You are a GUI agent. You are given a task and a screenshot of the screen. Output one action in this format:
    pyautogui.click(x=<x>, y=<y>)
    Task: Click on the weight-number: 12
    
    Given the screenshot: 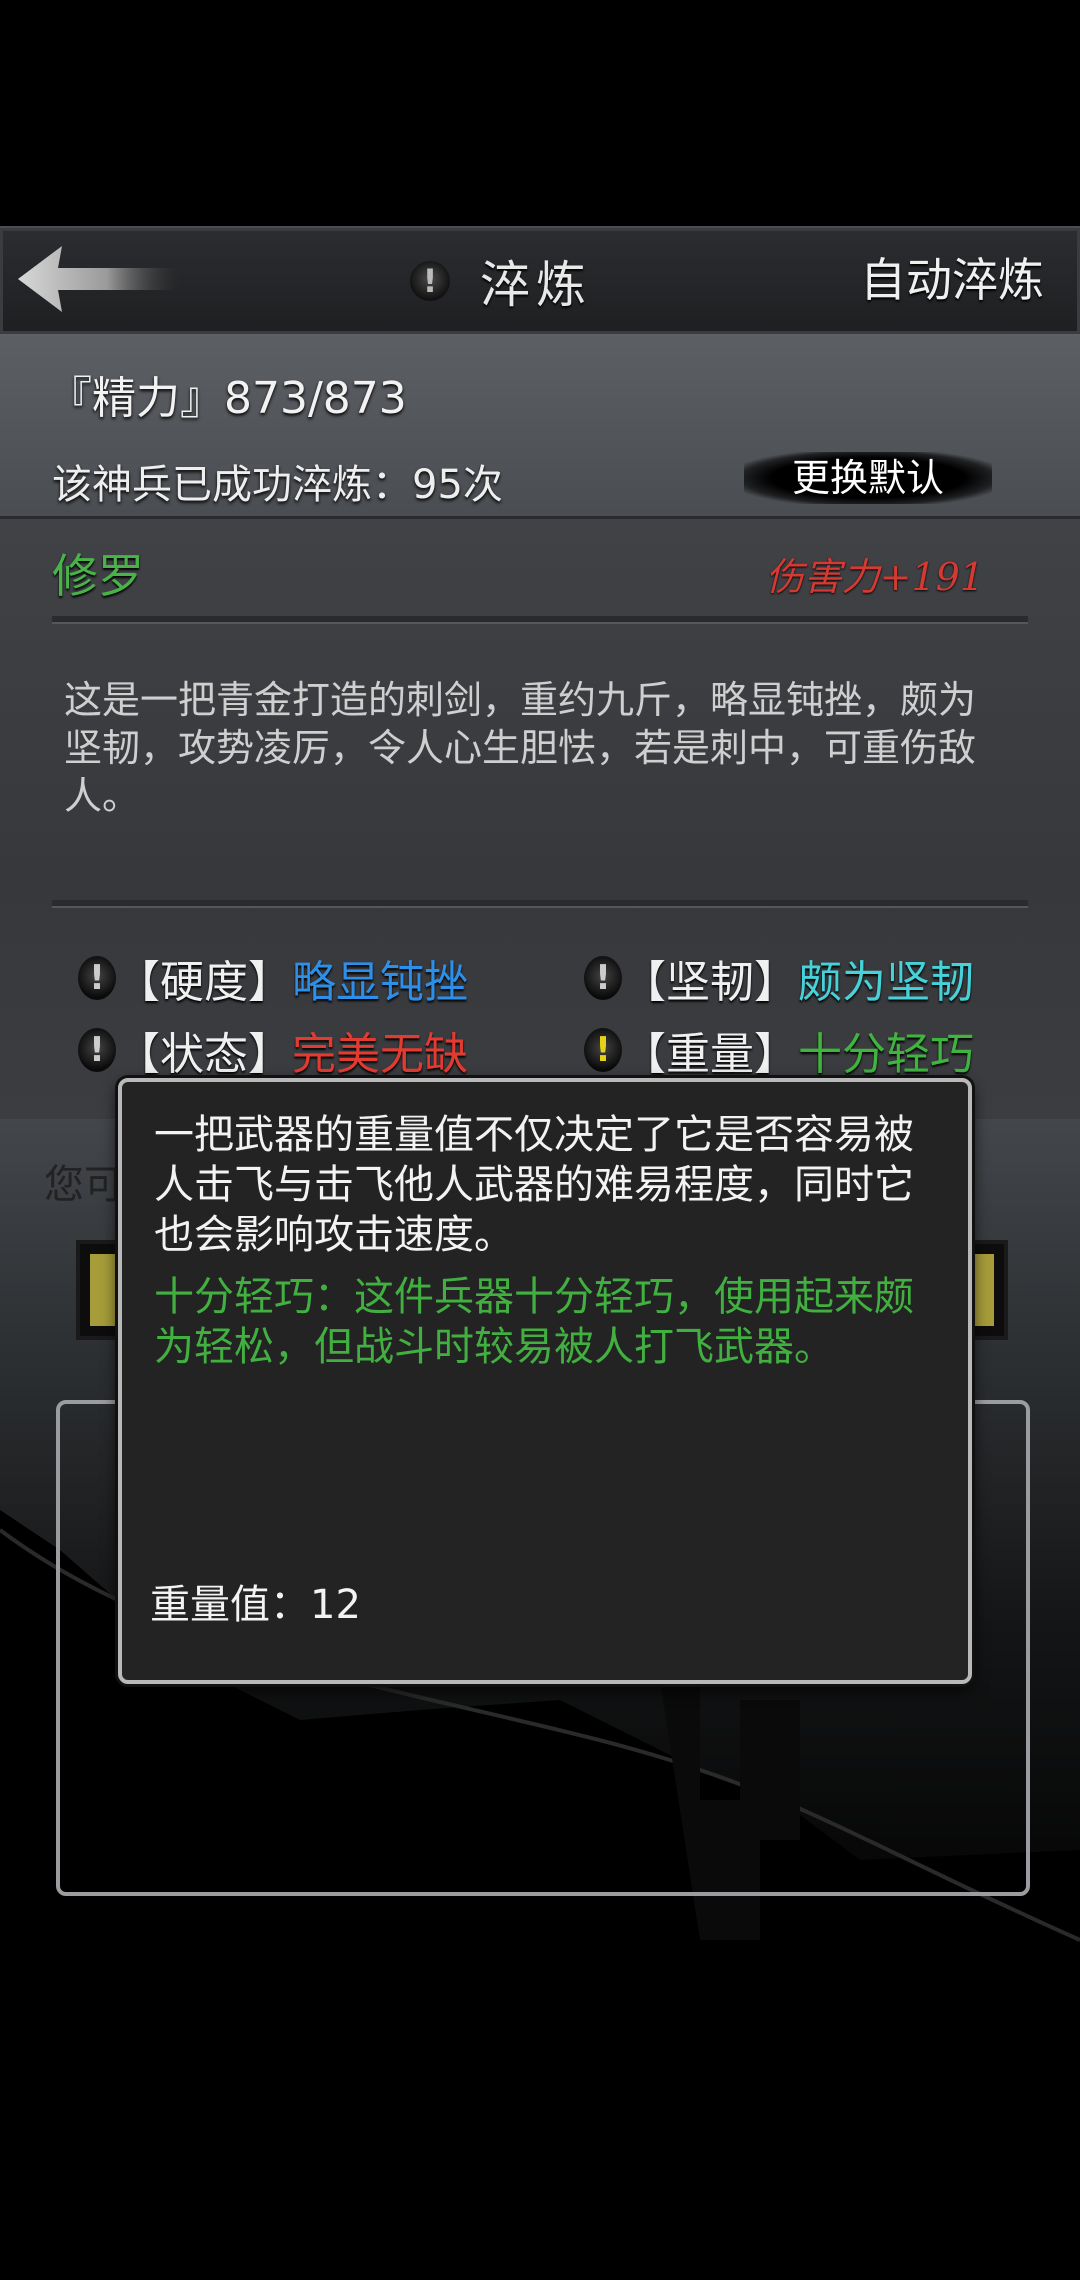 What is the action you would take?
    pyautogui.click(x=335, y=1605)
    